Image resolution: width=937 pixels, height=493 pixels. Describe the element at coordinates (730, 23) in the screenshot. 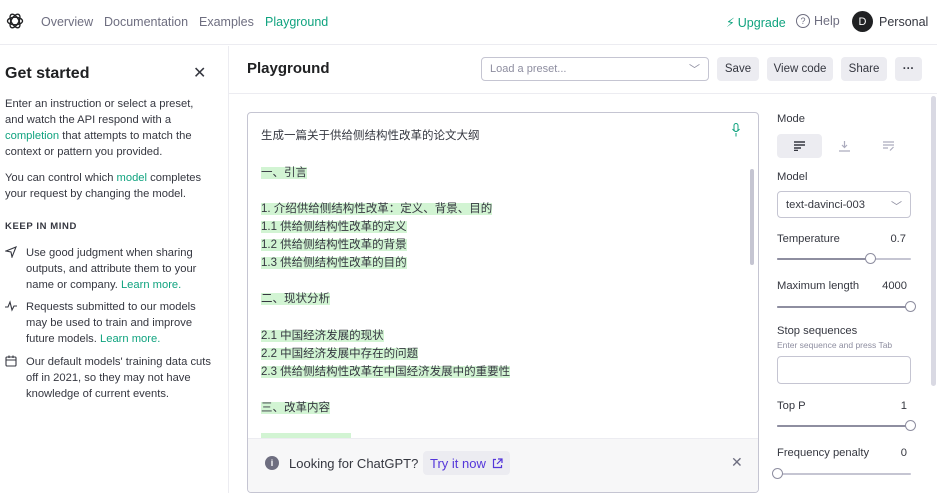

I see `lightning-icon: ⚡` at that location.